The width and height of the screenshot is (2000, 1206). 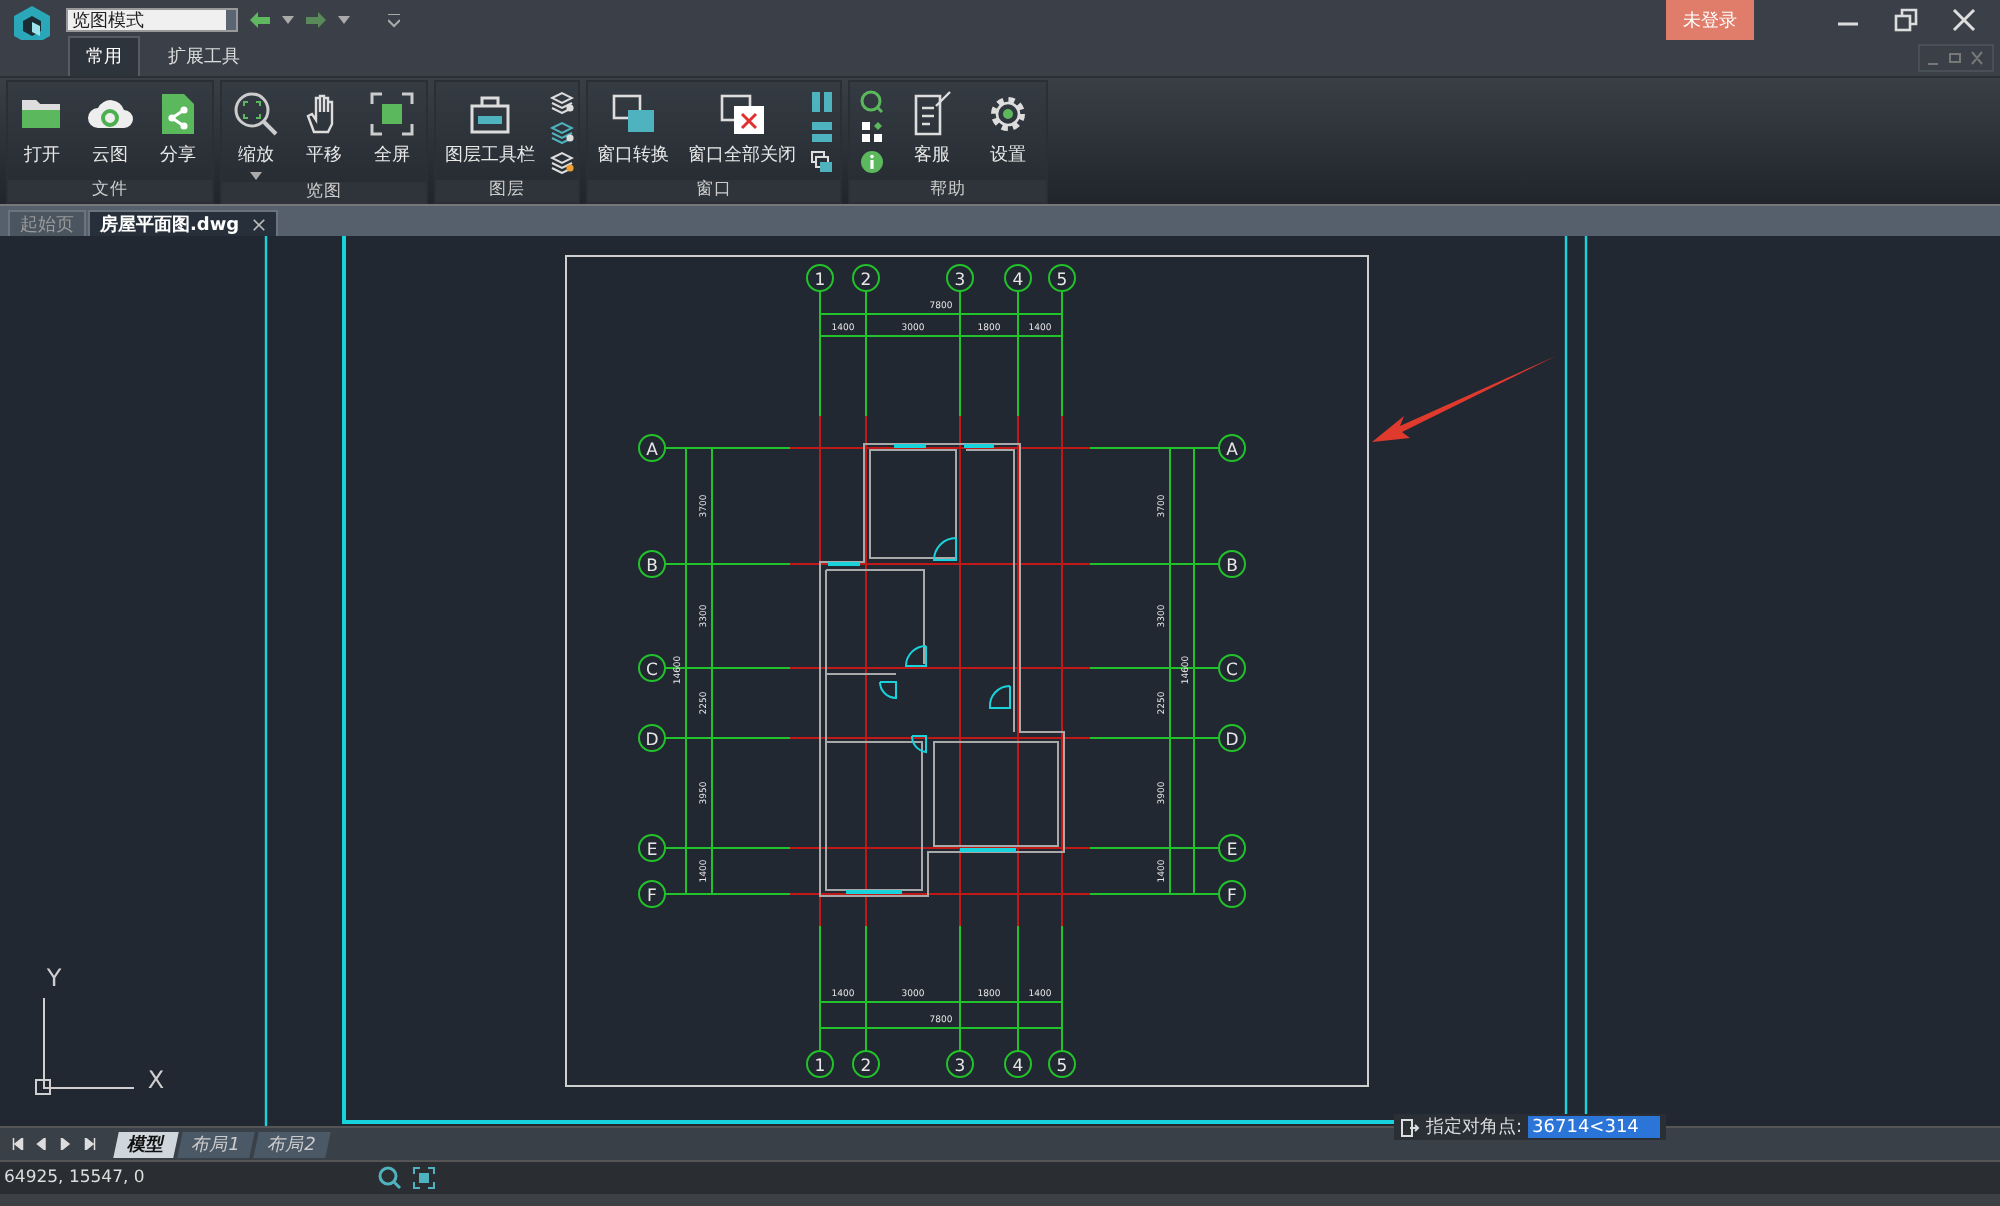 I want to click on update-icon, so click(x=872, y=102).